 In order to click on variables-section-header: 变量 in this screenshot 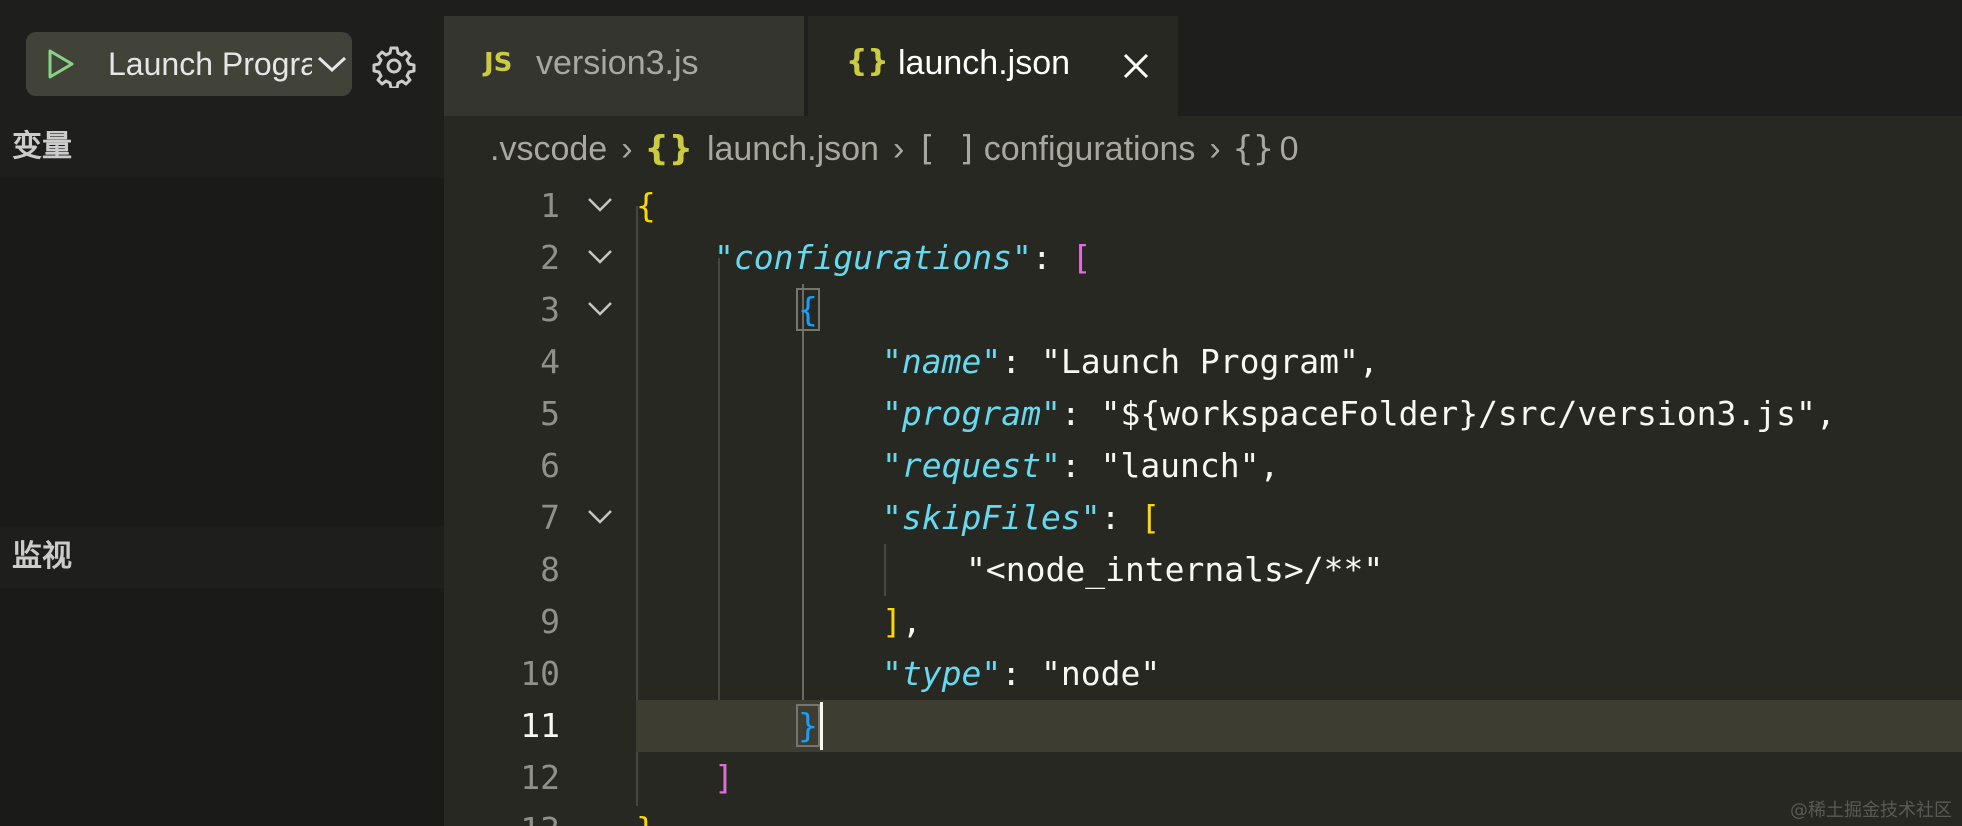, I will do `click(222, 147)`.